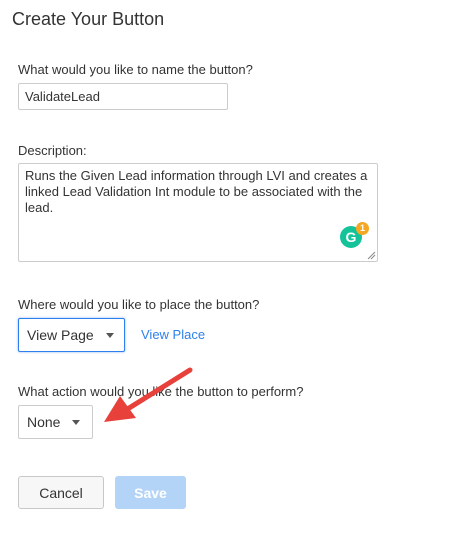 This screenshot has width=462, height=534. I want to click on grammarly-badge: 1, so click(362, 228).